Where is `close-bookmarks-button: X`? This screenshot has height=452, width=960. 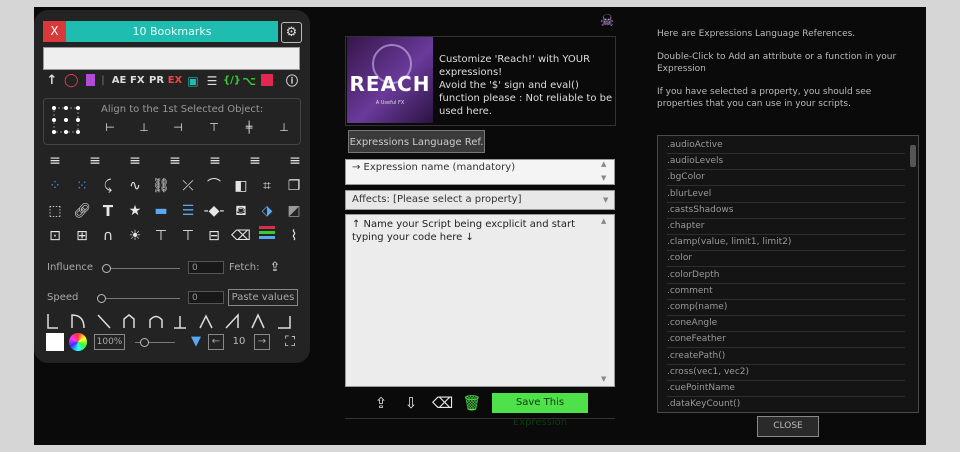
close-bookmarks-button: X is located at coordinates (54, 31).